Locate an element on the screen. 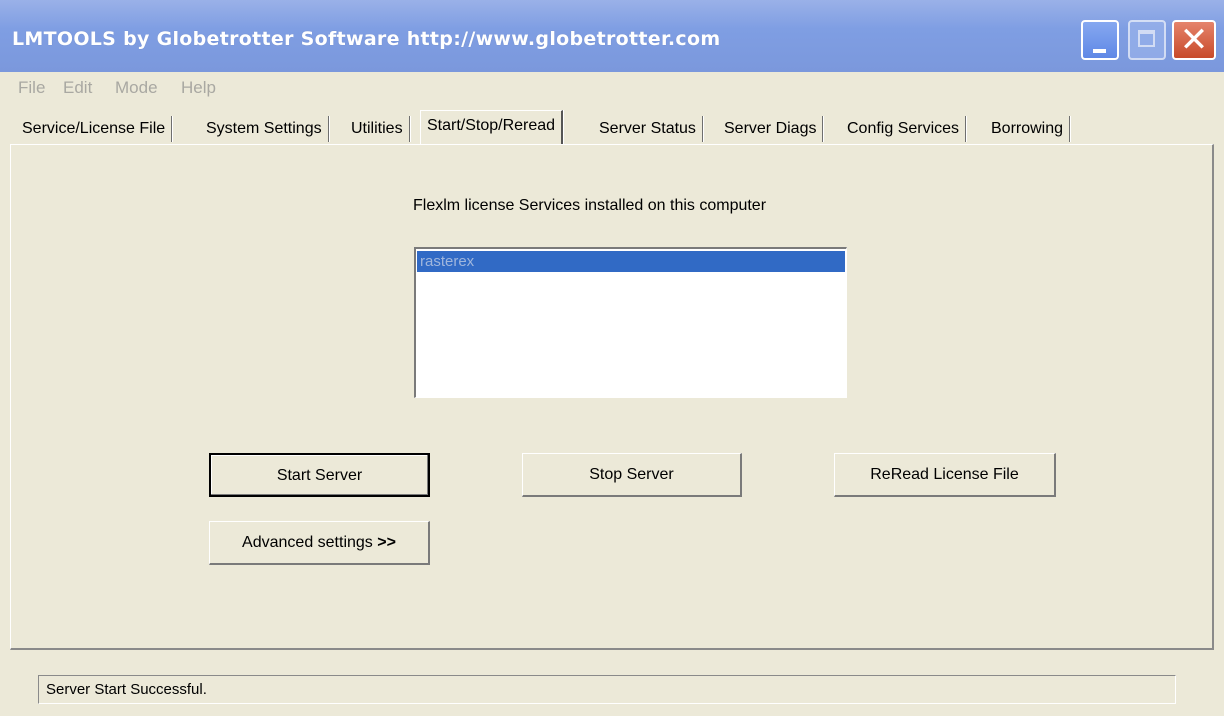  list-item: rasterex is located at coordinates (631, 261).